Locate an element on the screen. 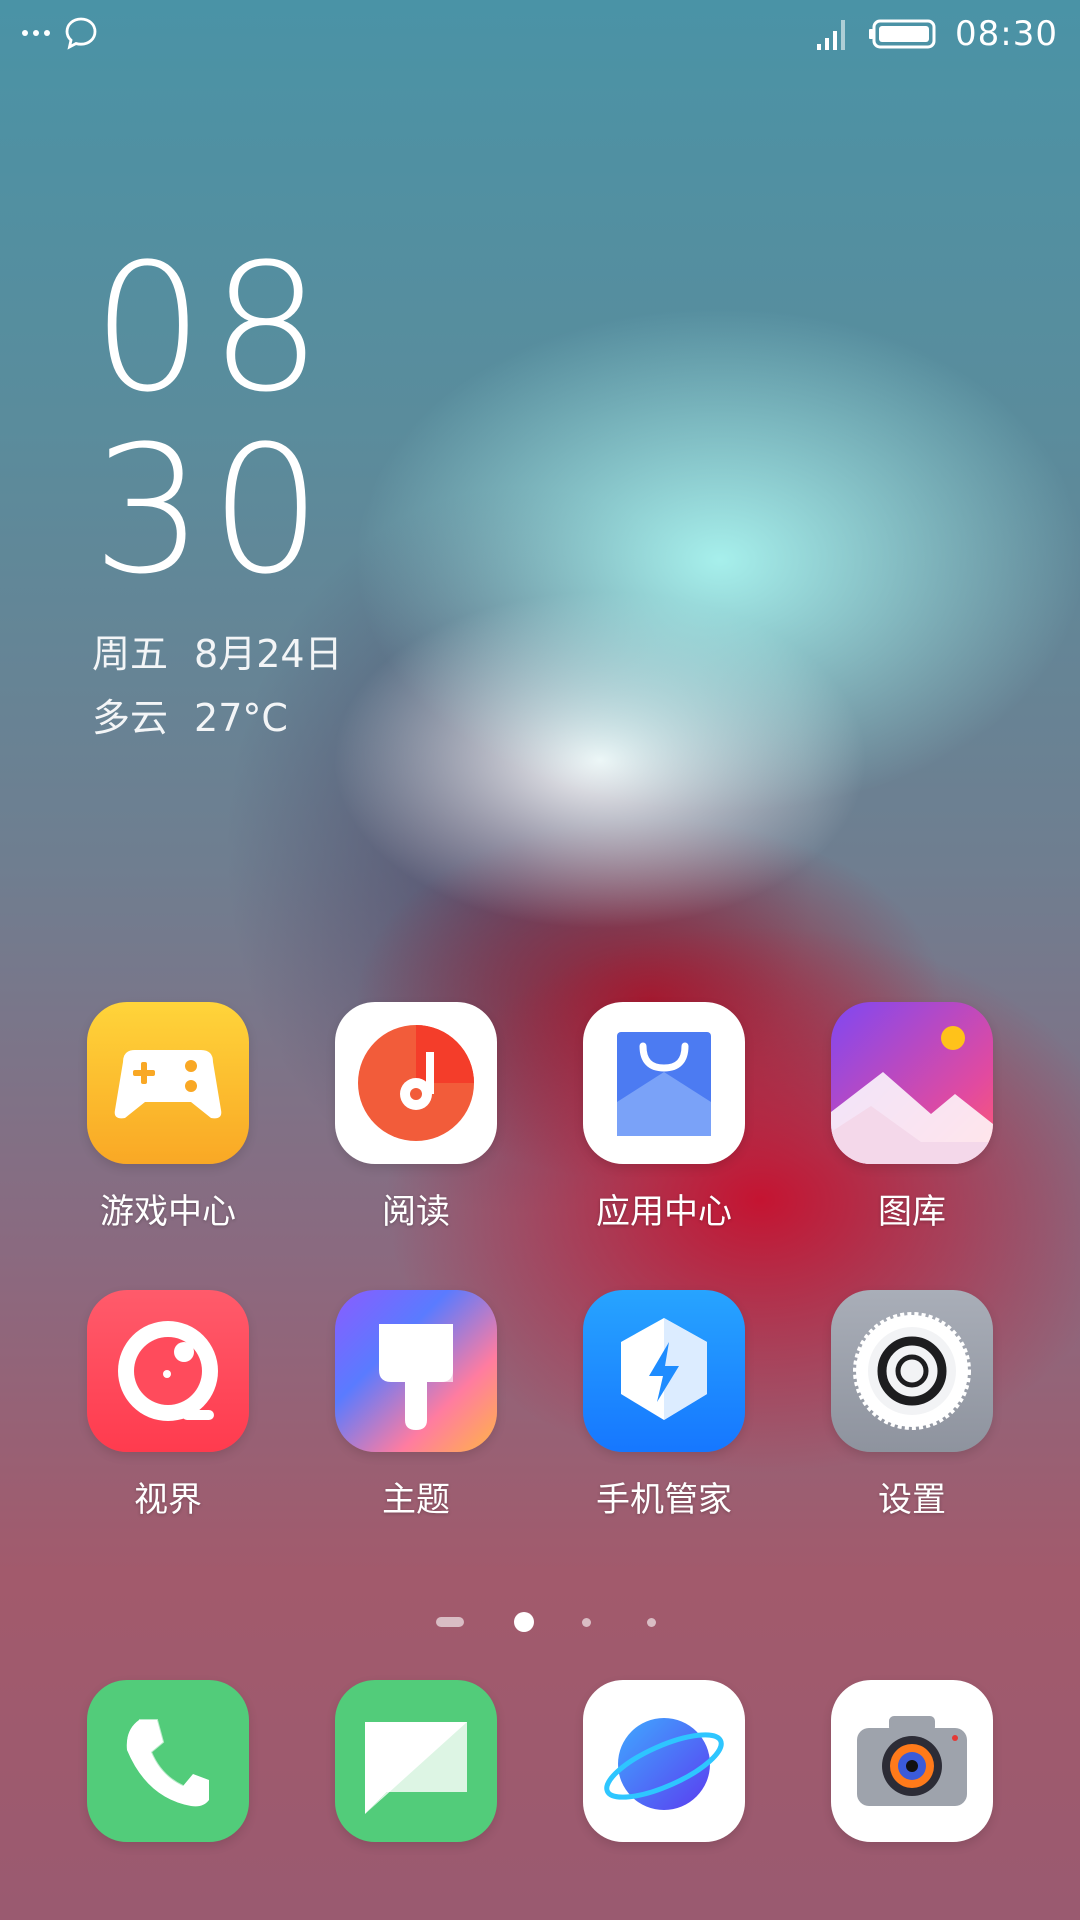 Image resolution: width=1080 pixels, height=1920 pixels. status-time: 08:30 is located at coordinates (1006, 34).